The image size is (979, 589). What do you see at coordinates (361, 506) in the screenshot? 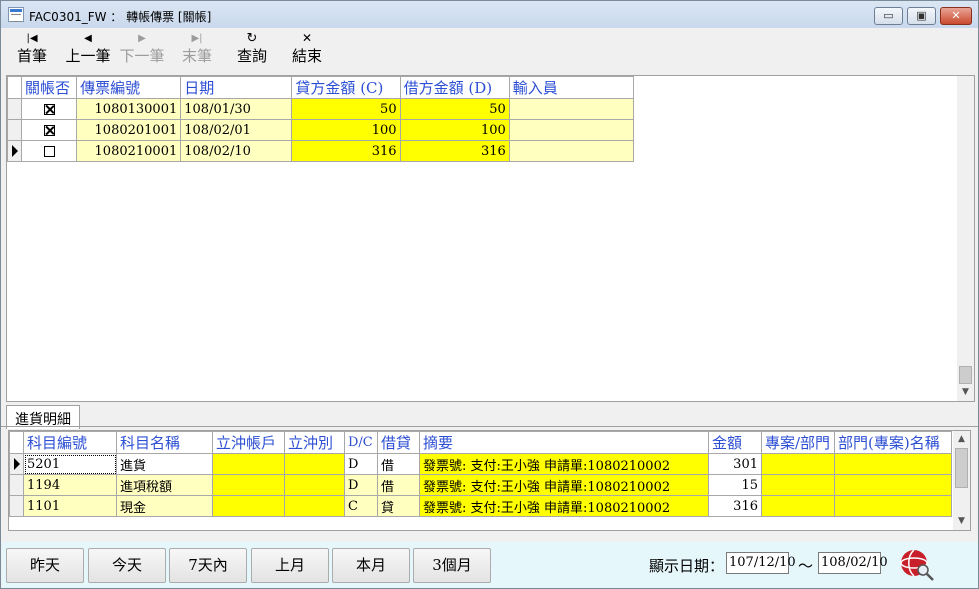
I see `dc-cell: C` at bounding box center [361, 506].